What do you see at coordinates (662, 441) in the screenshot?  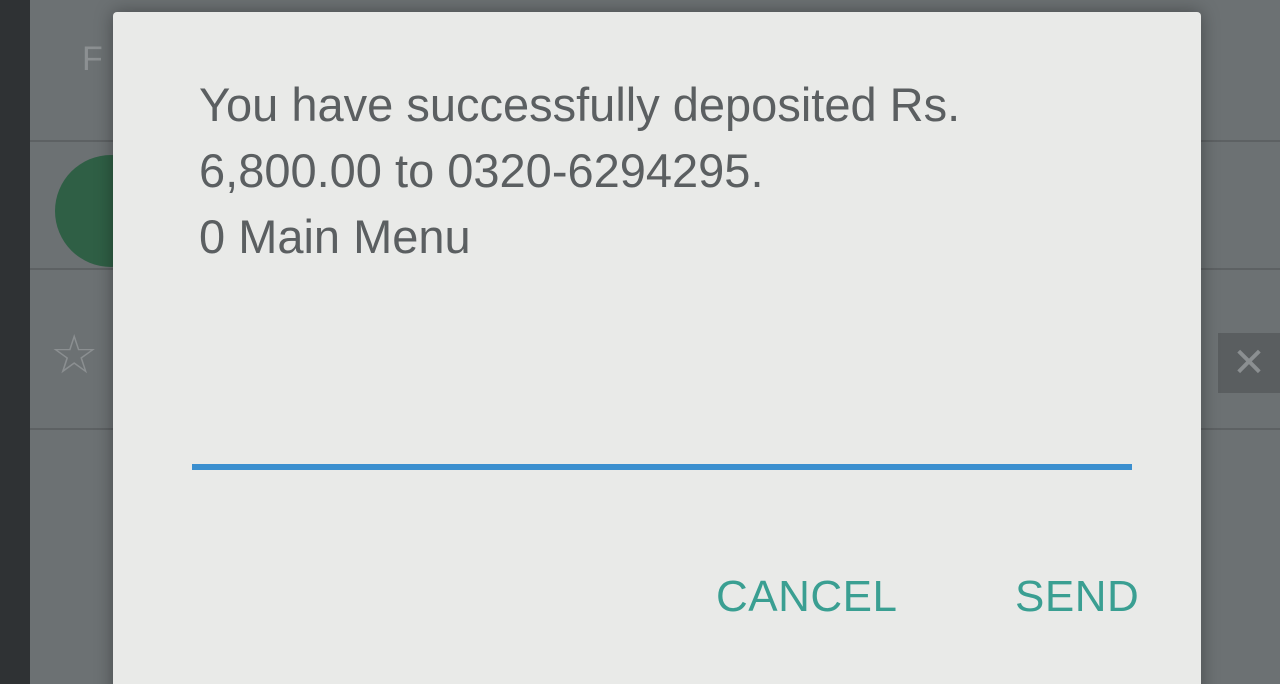 I see `reply-input` at bounding box center [662, 441].